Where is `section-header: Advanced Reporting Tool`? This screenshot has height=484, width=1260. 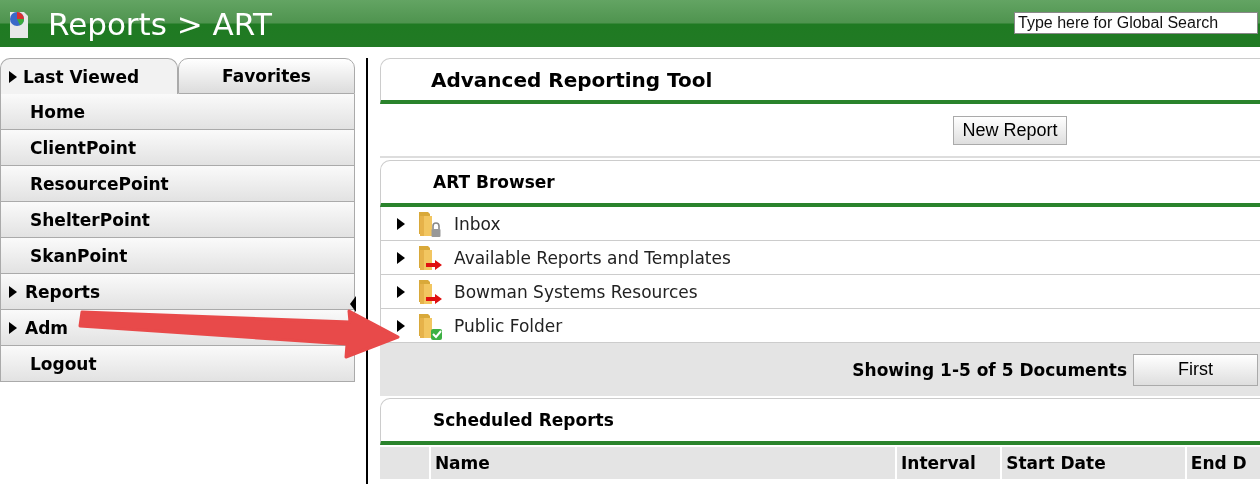 section-header: Advanced Reporting Tool is located at coordinates (820, 81).